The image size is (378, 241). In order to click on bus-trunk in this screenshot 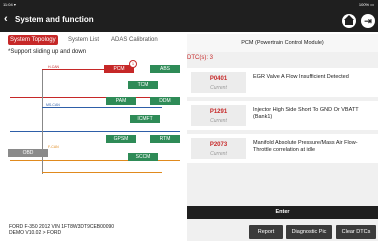, I will do `click(42, 121)`.